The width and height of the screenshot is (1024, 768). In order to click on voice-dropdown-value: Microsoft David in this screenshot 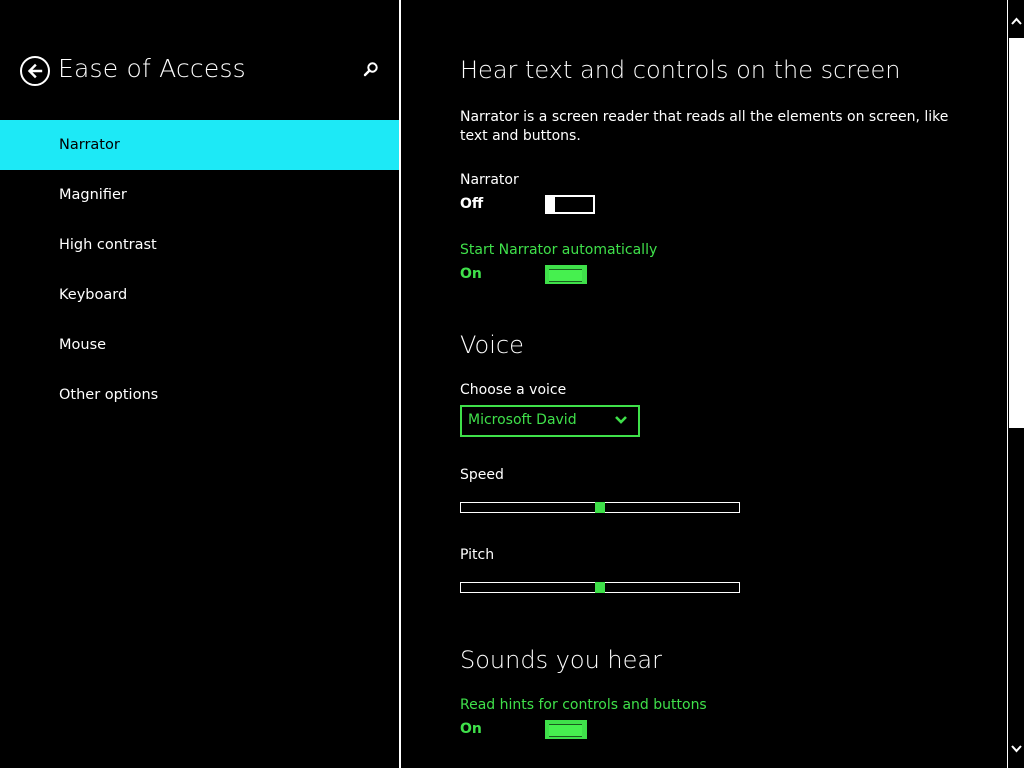, I will do `click(522, 420)`.